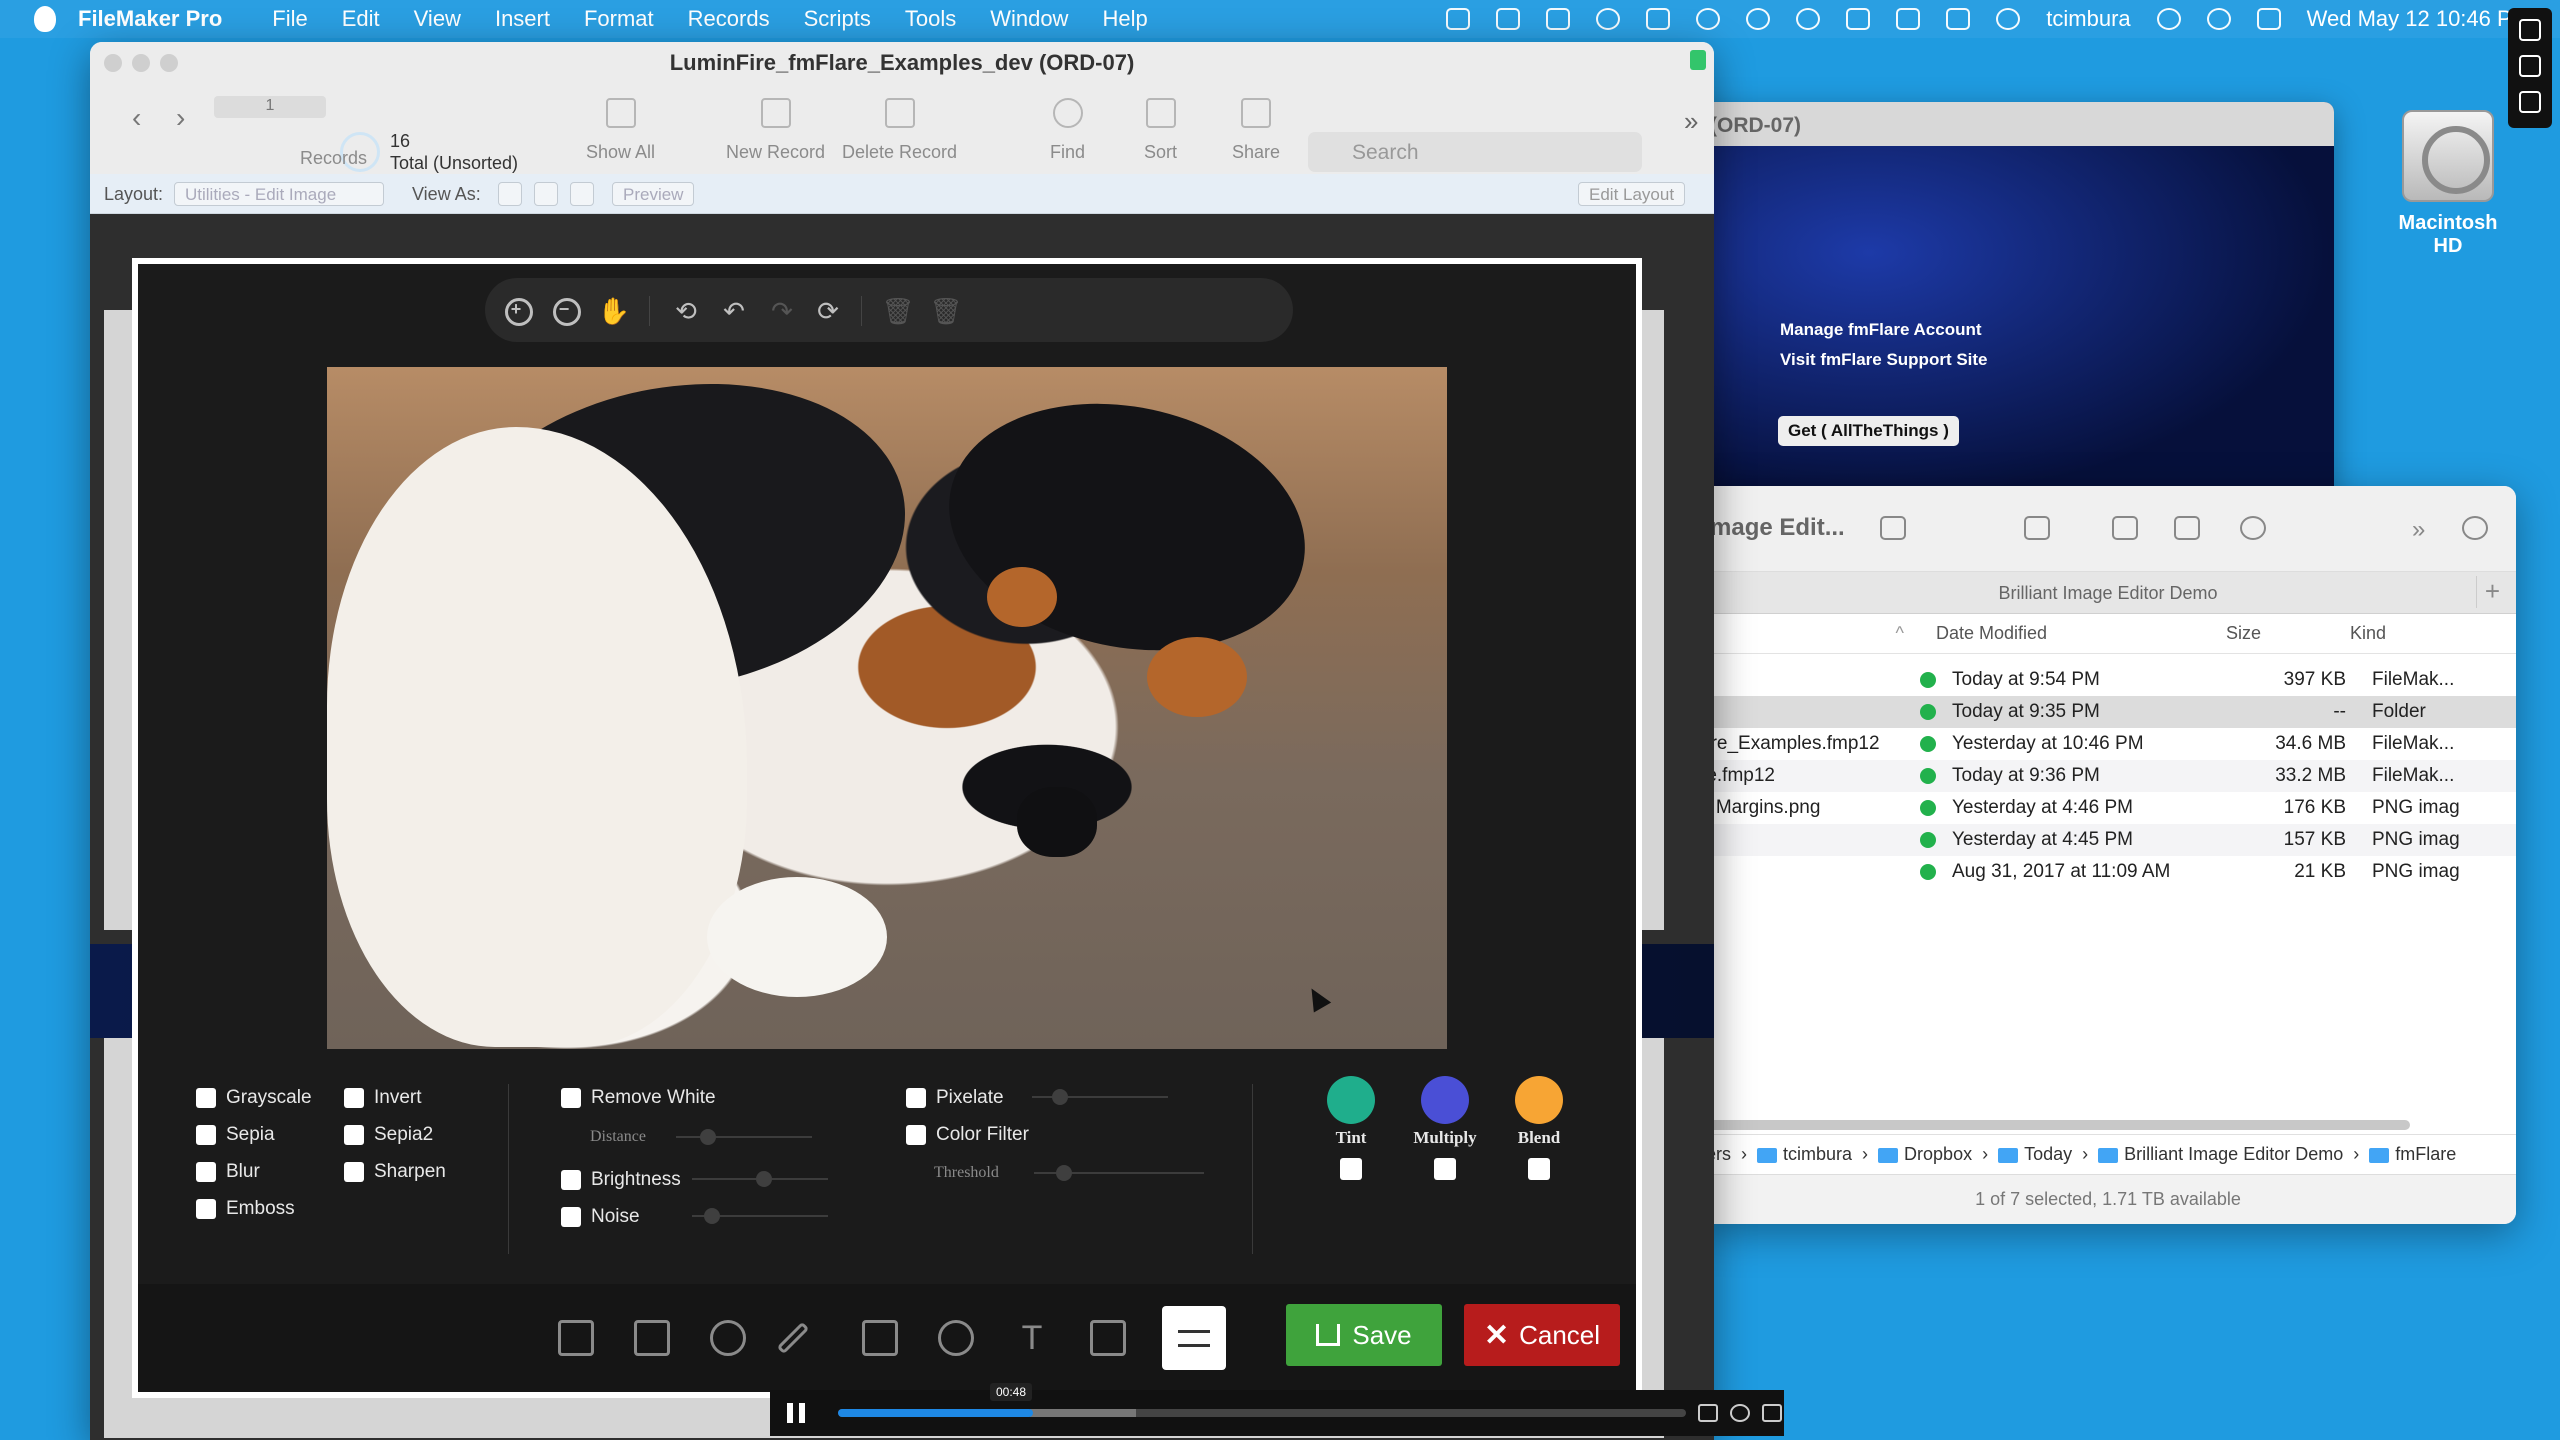 The height and width of the screenshot is (1440, 2560). I want to click on pixelate-slider, so click(1100, 1097).